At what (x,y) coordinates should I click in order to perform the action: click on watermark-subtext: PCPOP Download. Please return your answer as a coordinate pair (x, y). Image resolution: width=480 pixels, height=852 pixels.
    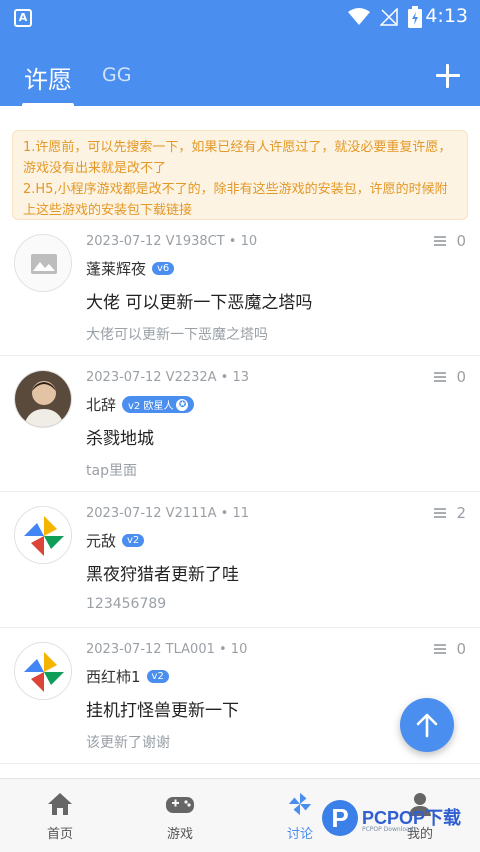
    Looking at the image, I should click on (388, 829).